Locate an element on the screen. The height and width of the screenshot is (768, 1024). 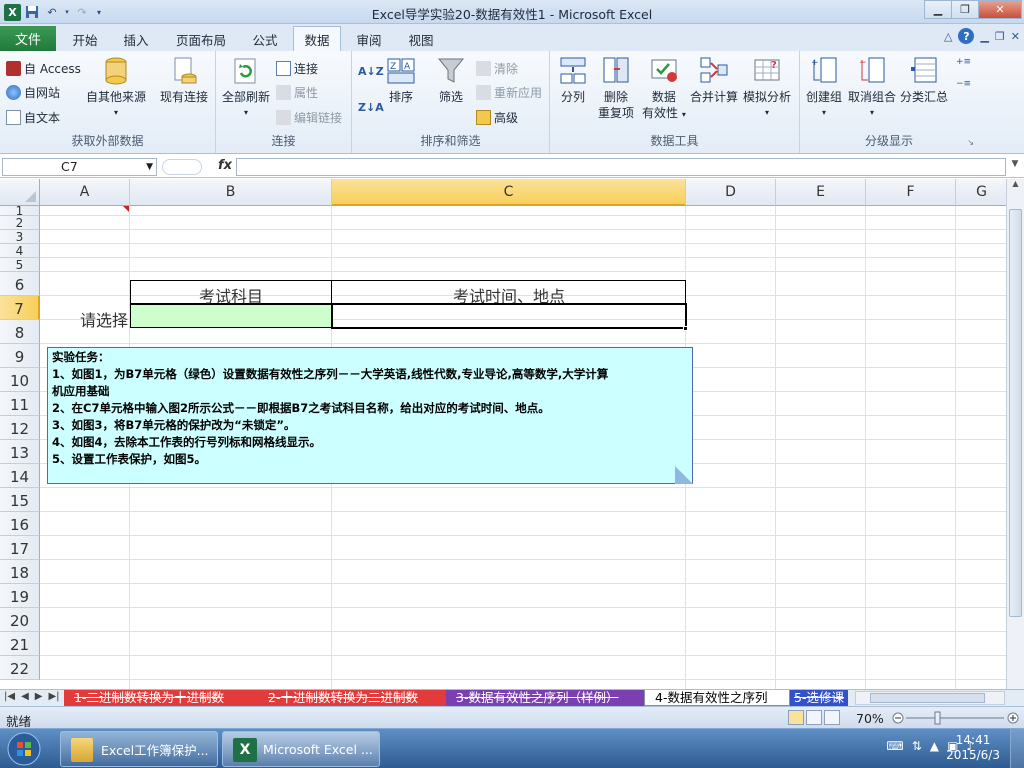
cell-c7-selected is located at coordinates (509, 316).